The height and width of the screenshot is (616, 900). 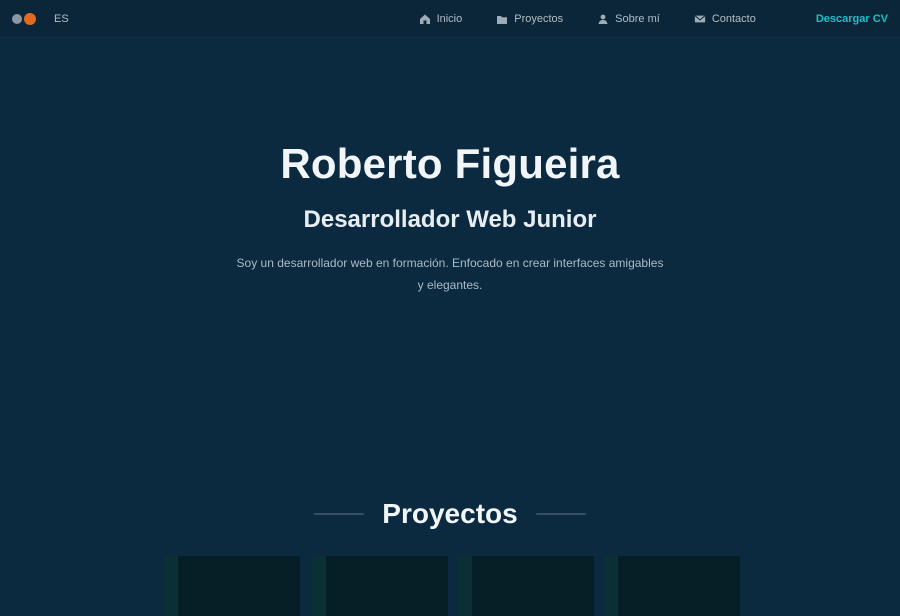 What do you see at coordinates (700, 19) in the screenshot?
I see `mail-icon` at bounding box center [700, 19].